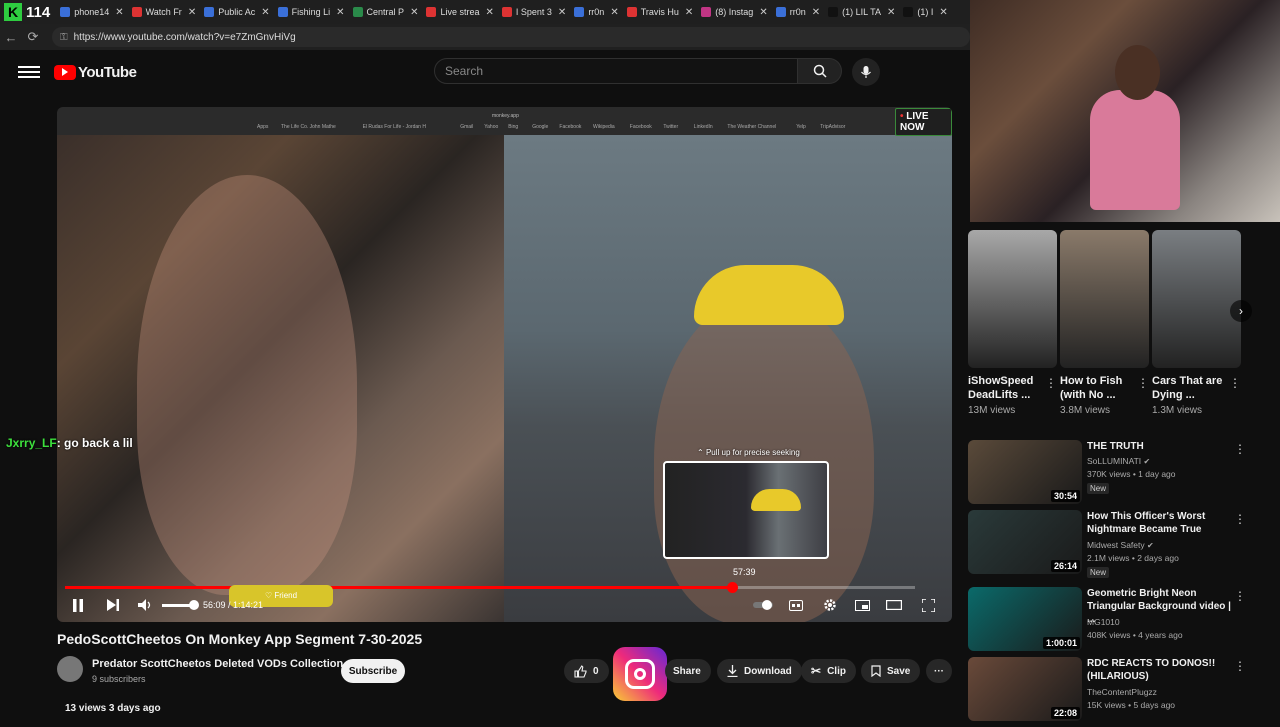 Image resolution: width=1280 pixels, height=727 pixels. I want to click on site-info-icon: ⚿, so click(64, 37).